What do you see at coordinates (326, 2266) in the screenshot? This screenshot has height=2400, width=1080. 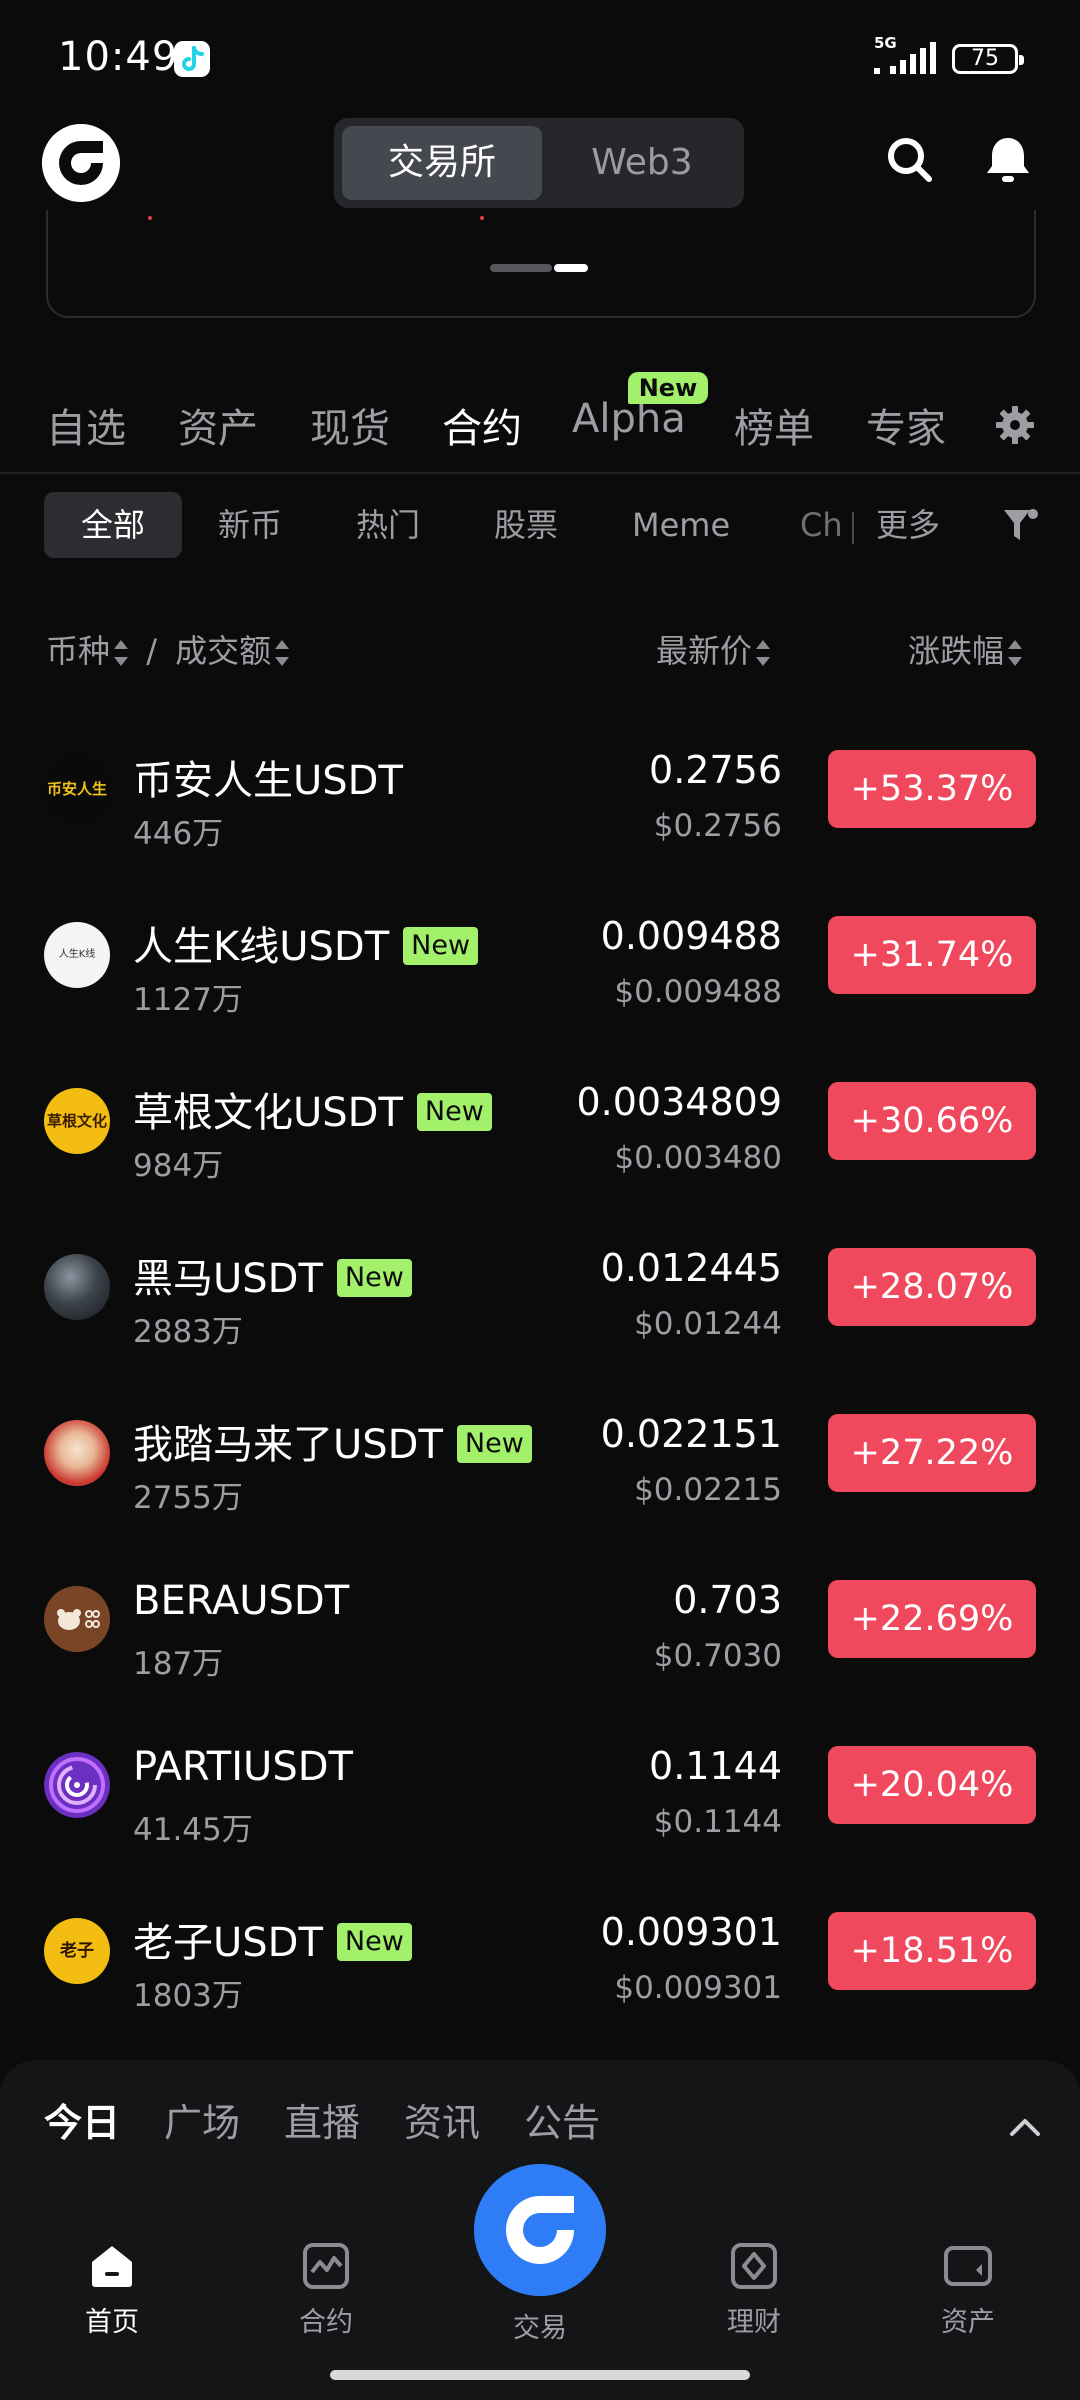 I see `chart-icon` at bounding box center [326, 2266].